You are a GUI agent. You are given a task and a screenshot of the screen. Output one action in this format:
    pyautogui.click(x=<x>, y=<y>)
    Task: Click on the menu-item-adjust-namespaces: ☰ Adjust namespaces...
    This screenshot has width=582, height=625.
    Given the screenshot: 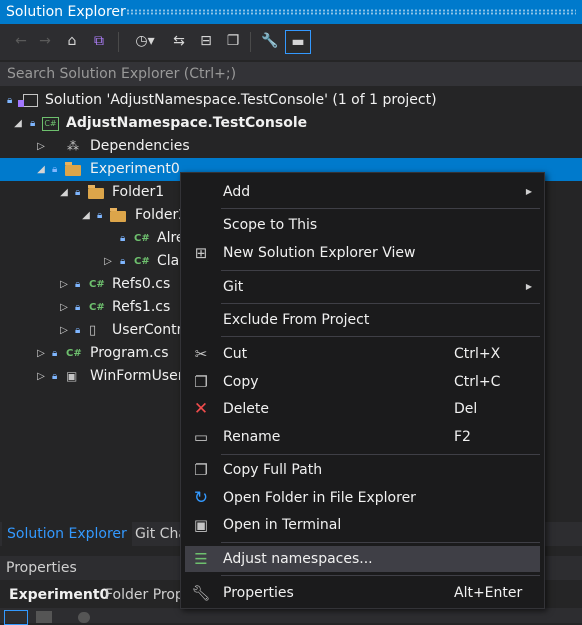 What is the action you would take?
    pyautogui.click(x=362, y=559)
    